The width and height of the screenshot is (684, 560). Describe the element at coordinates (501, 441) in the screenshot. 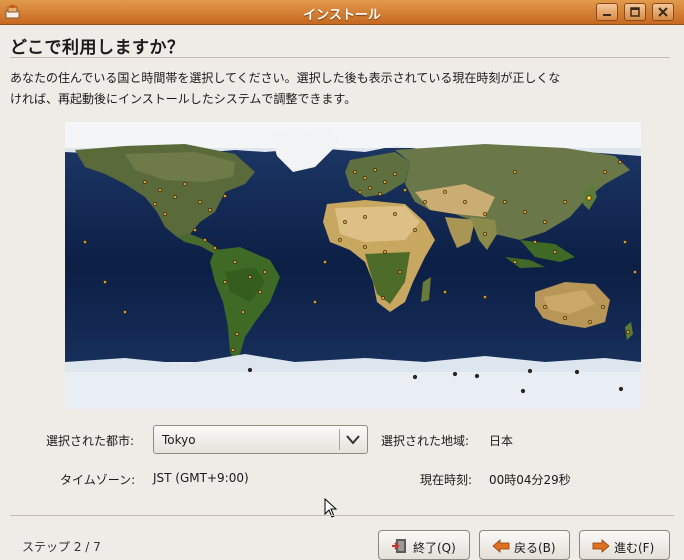

I see `region-value: 日本` at that location.